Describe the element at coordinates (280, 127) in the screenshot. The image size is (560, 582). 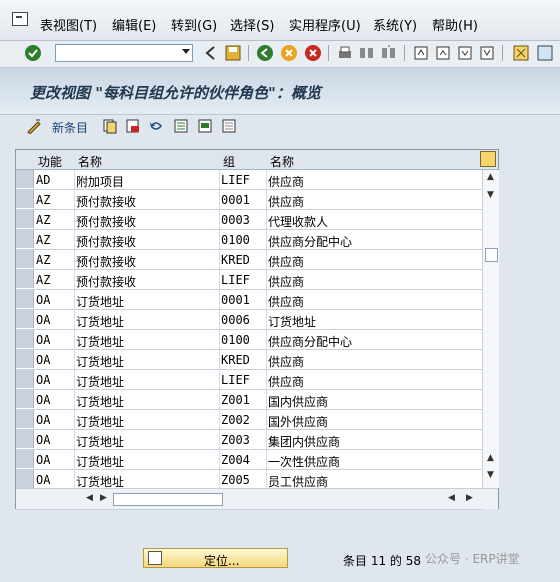
I see `application-toolbar: 新条目` at that location.